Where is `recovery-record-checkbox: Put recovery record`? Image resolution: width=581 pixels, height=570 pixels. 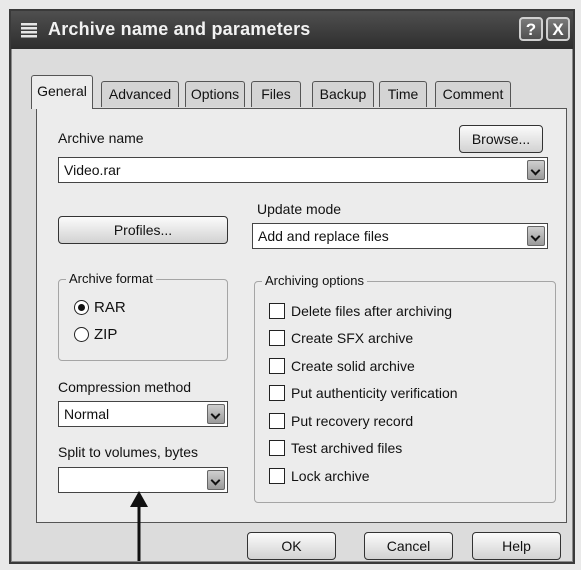 recovery-record-checkbox: Put recovery record is located at coordinates (379, 422).